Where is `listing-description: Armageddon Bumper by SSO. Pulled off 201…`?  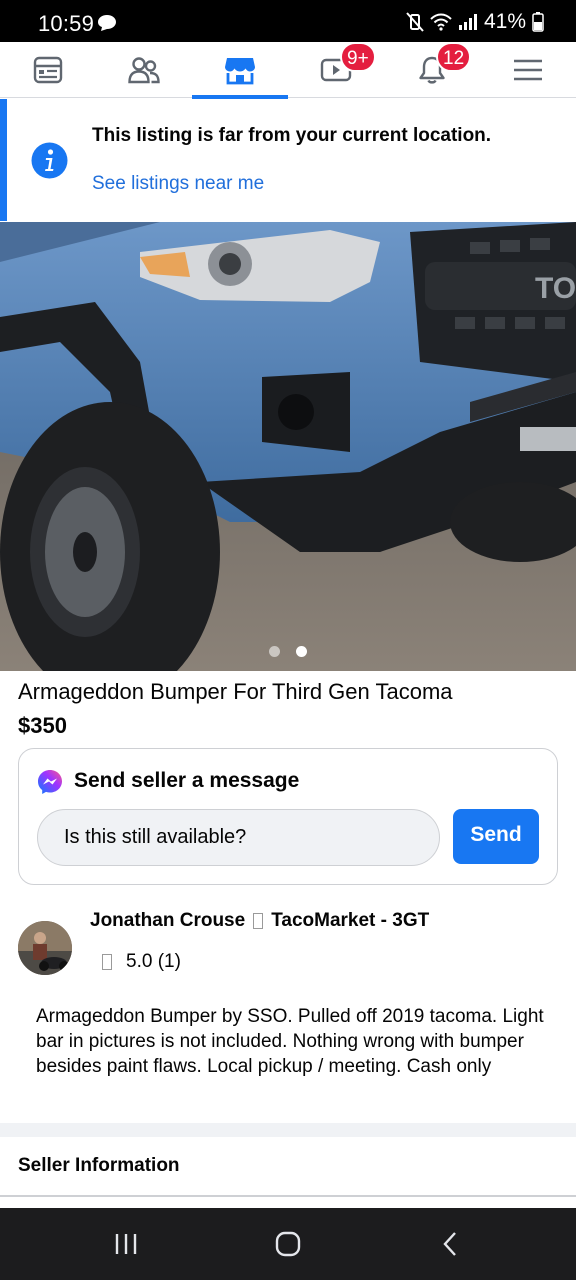
listing-description: Armageddon Bumper by SSO. Pulled off 201… is located at coordinates (290, 1041).